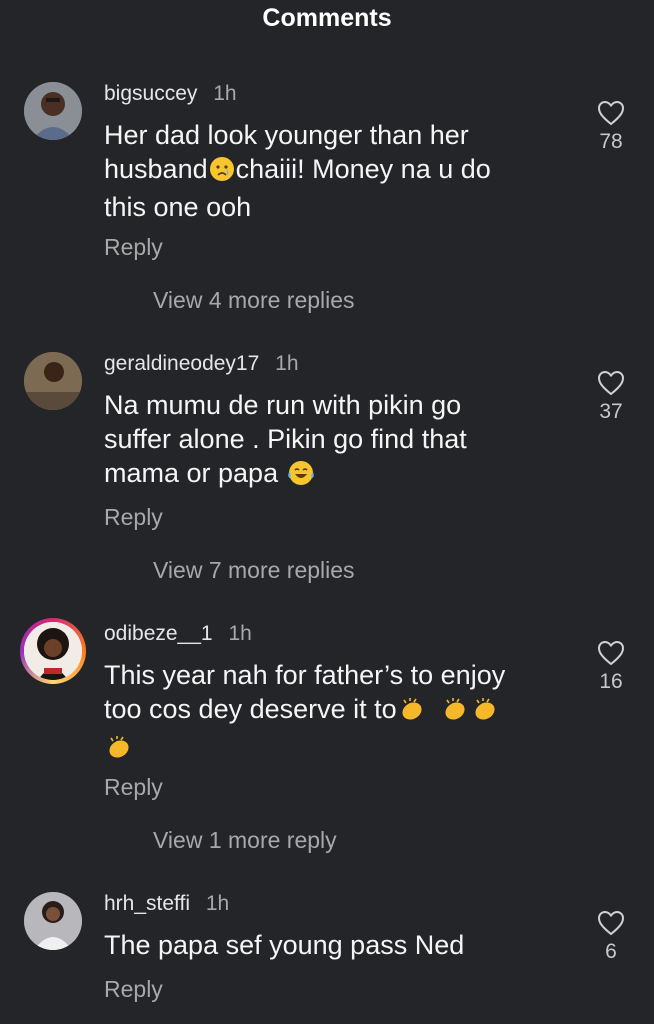 The image size is (654, 1024). I want to click on username: odibeze__1, so click(158, 633).